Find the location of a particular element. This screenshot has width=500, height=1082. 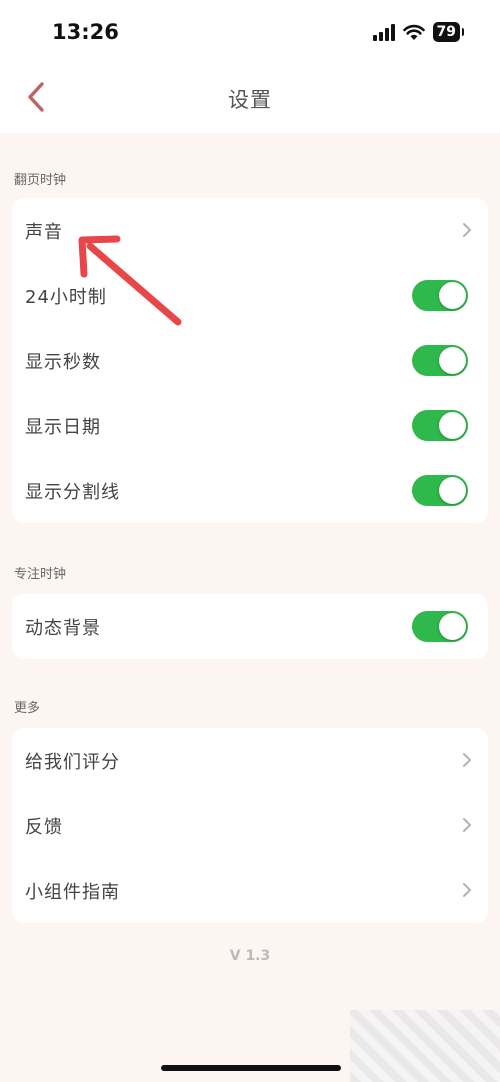

widget-guide-row: 小组件指南 is located at coordinates (250, 890).